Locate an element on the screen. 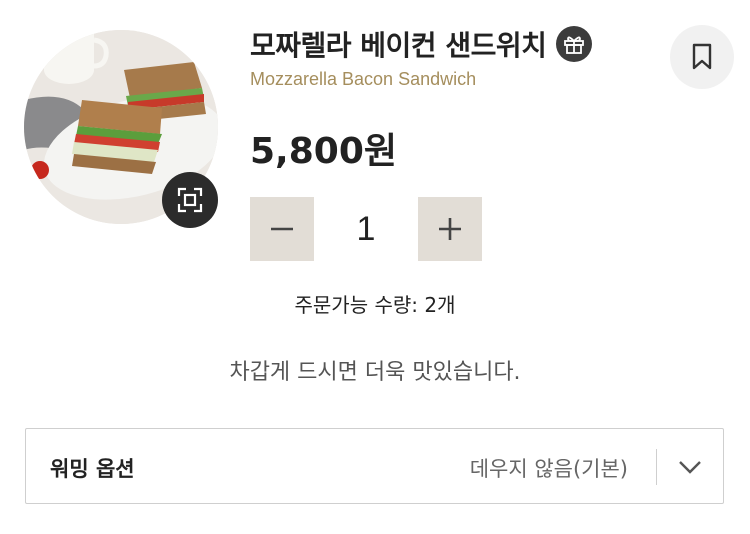 The width and height of the screenshot is (750, 534). product-english-name: Mozzarella Bacon Sandwich is located at coordinates (363, 79).